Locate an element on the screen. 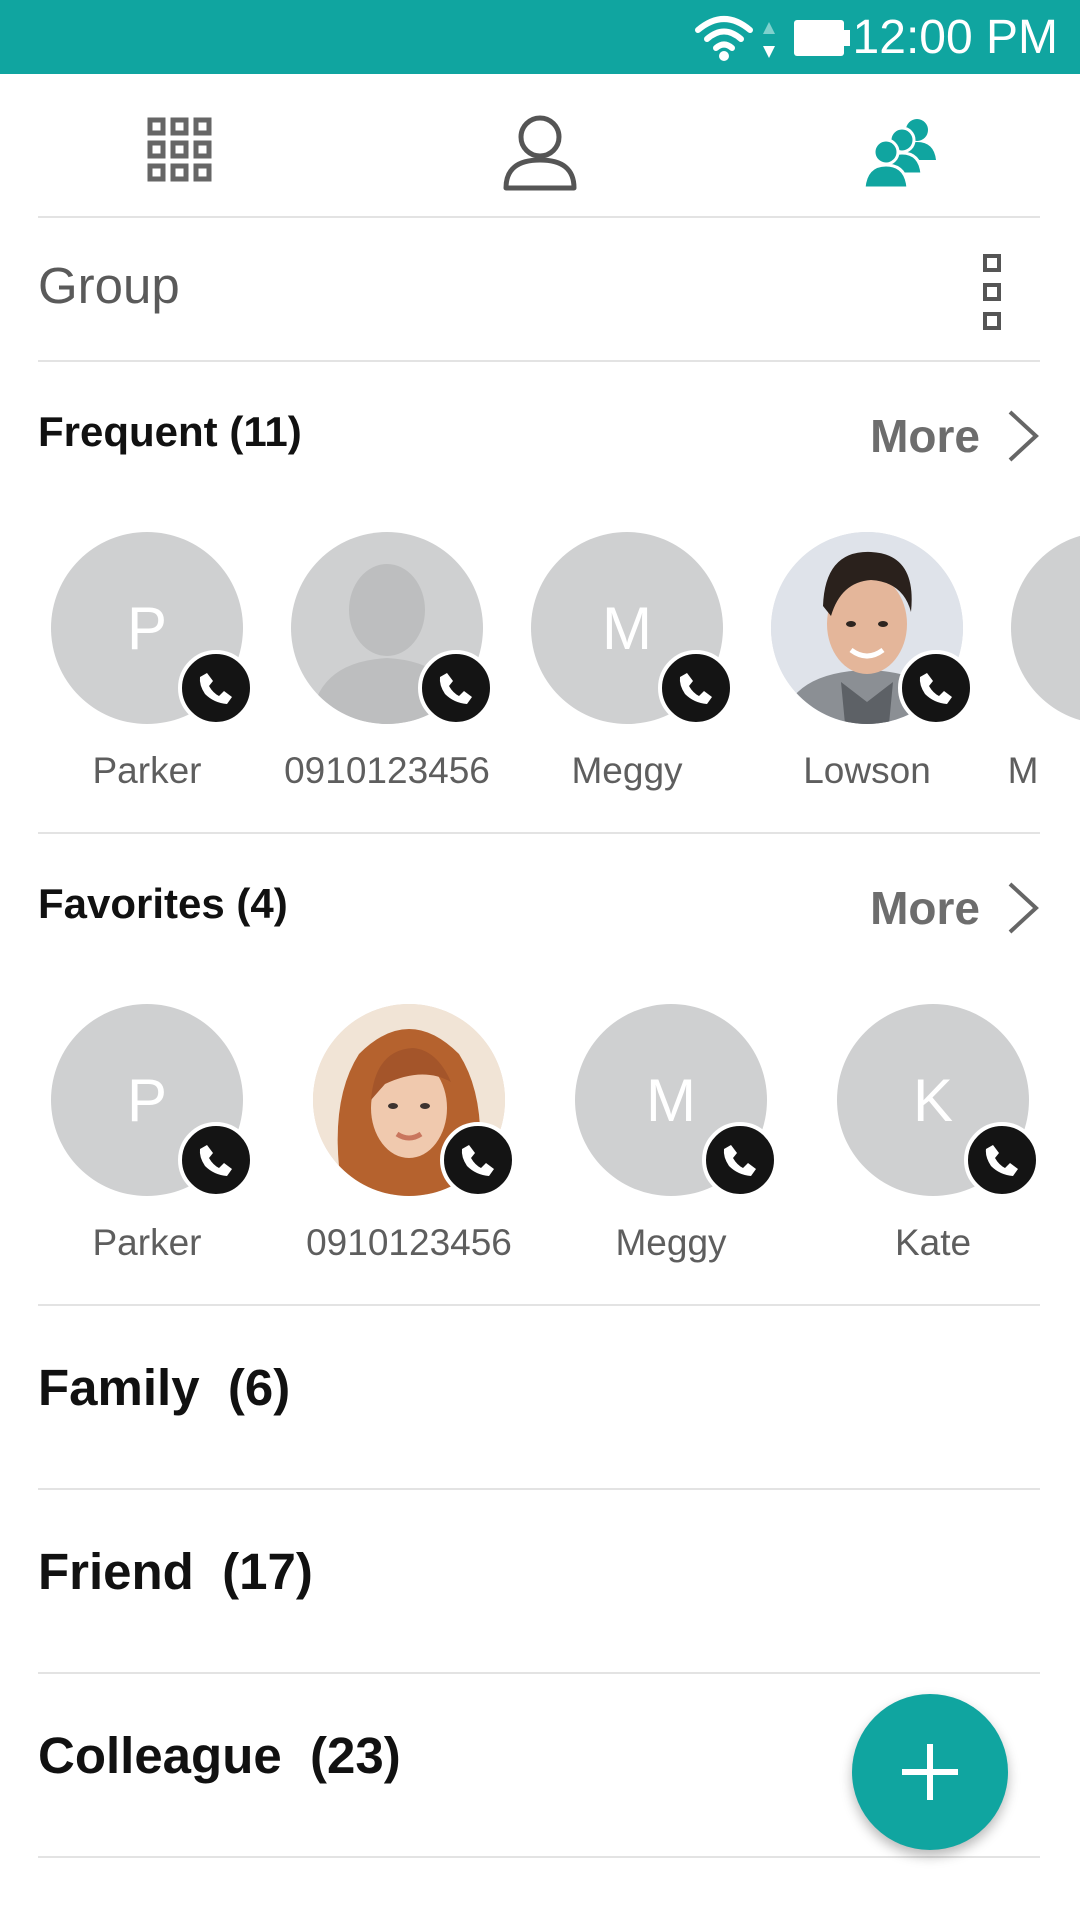 This screenshot has height=1920, width=1080. add-group-button is located at coordinates (930, 1772).